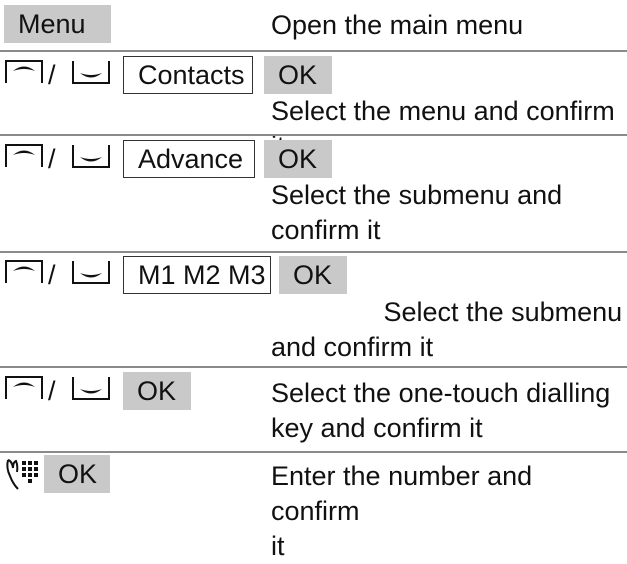 The image size is (627, 564). I want to click on contacts-option: Contacts, so click(188, 75).